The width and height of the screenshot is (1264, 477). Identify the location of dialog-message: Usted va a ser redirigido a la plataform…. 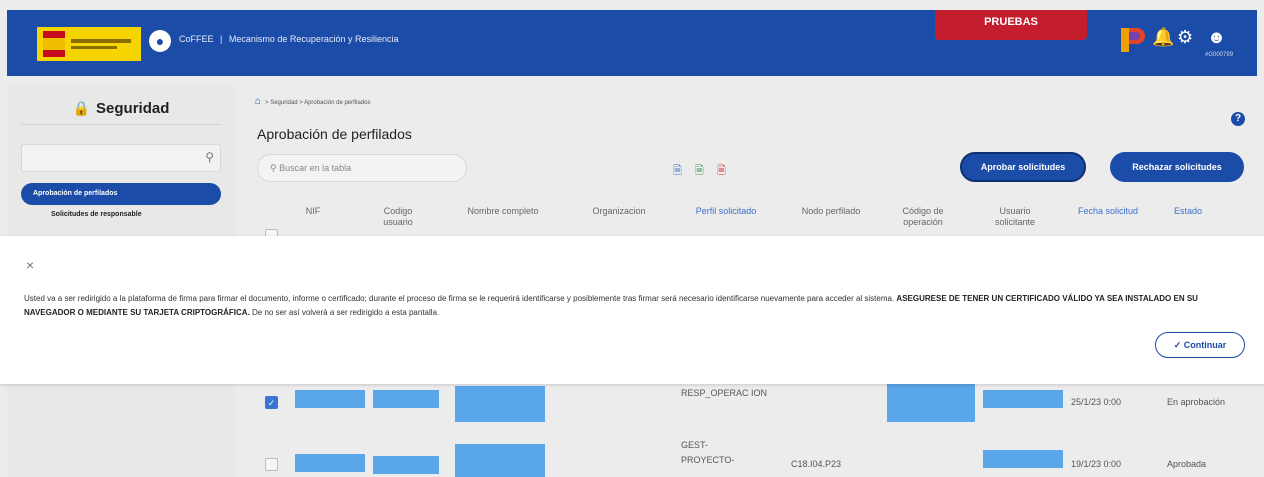
(611, 305).